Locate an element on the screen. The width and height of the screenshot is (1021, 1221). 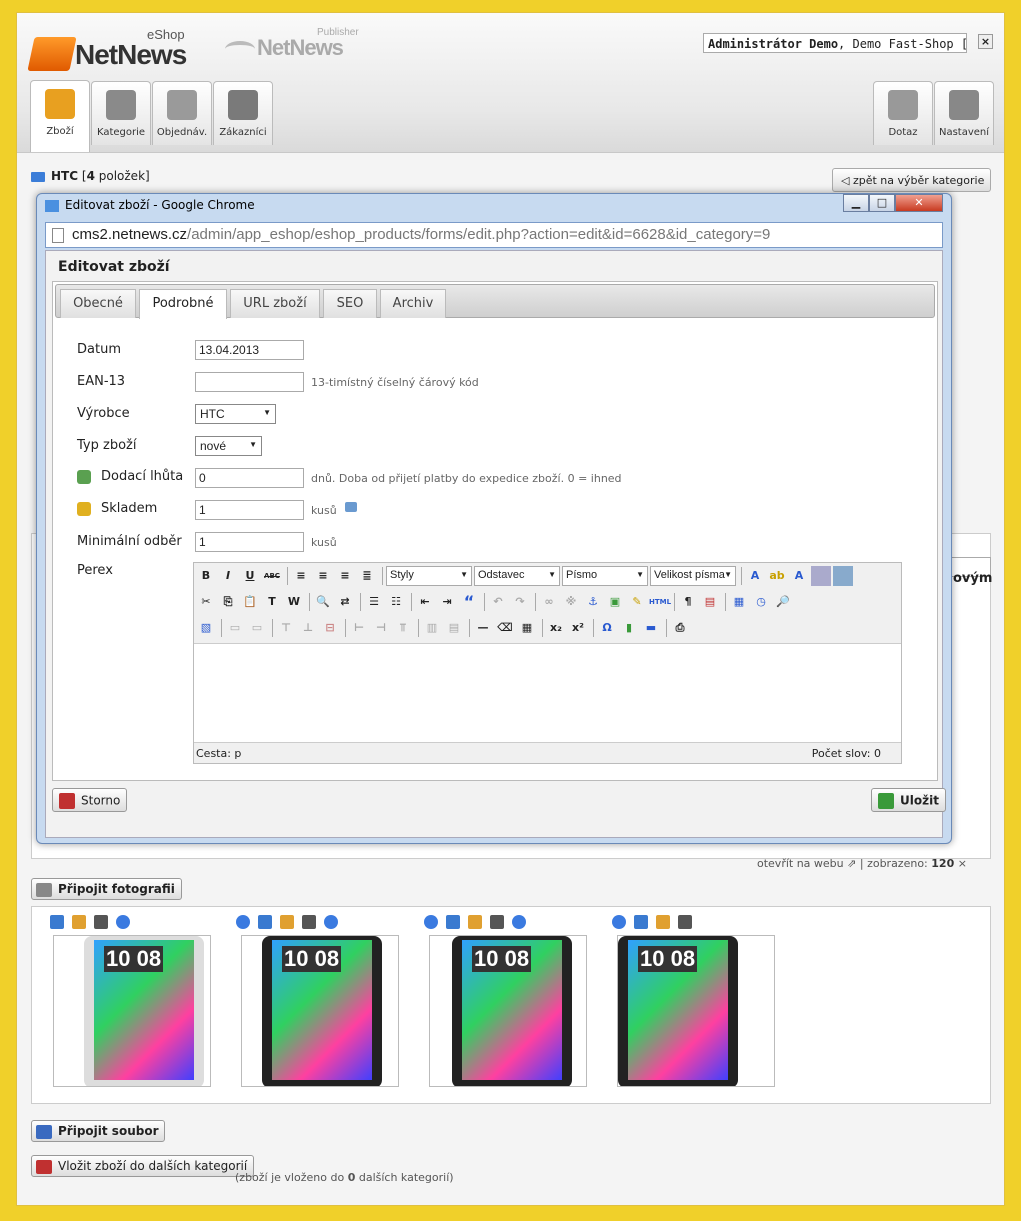
copy-icon: ⎘ is located at coordinates (228, 602).